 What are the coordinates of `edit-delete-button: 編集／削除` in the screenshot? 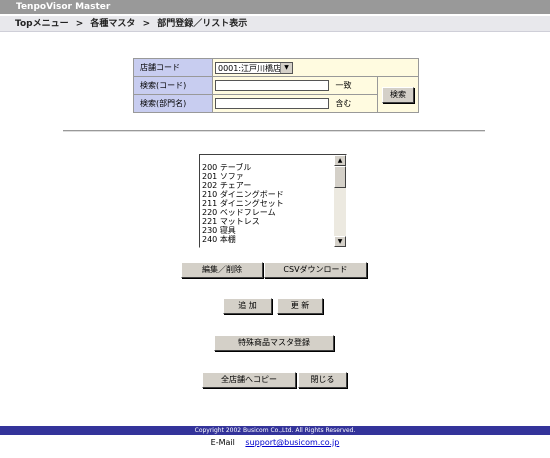 It's located at (222, 270).